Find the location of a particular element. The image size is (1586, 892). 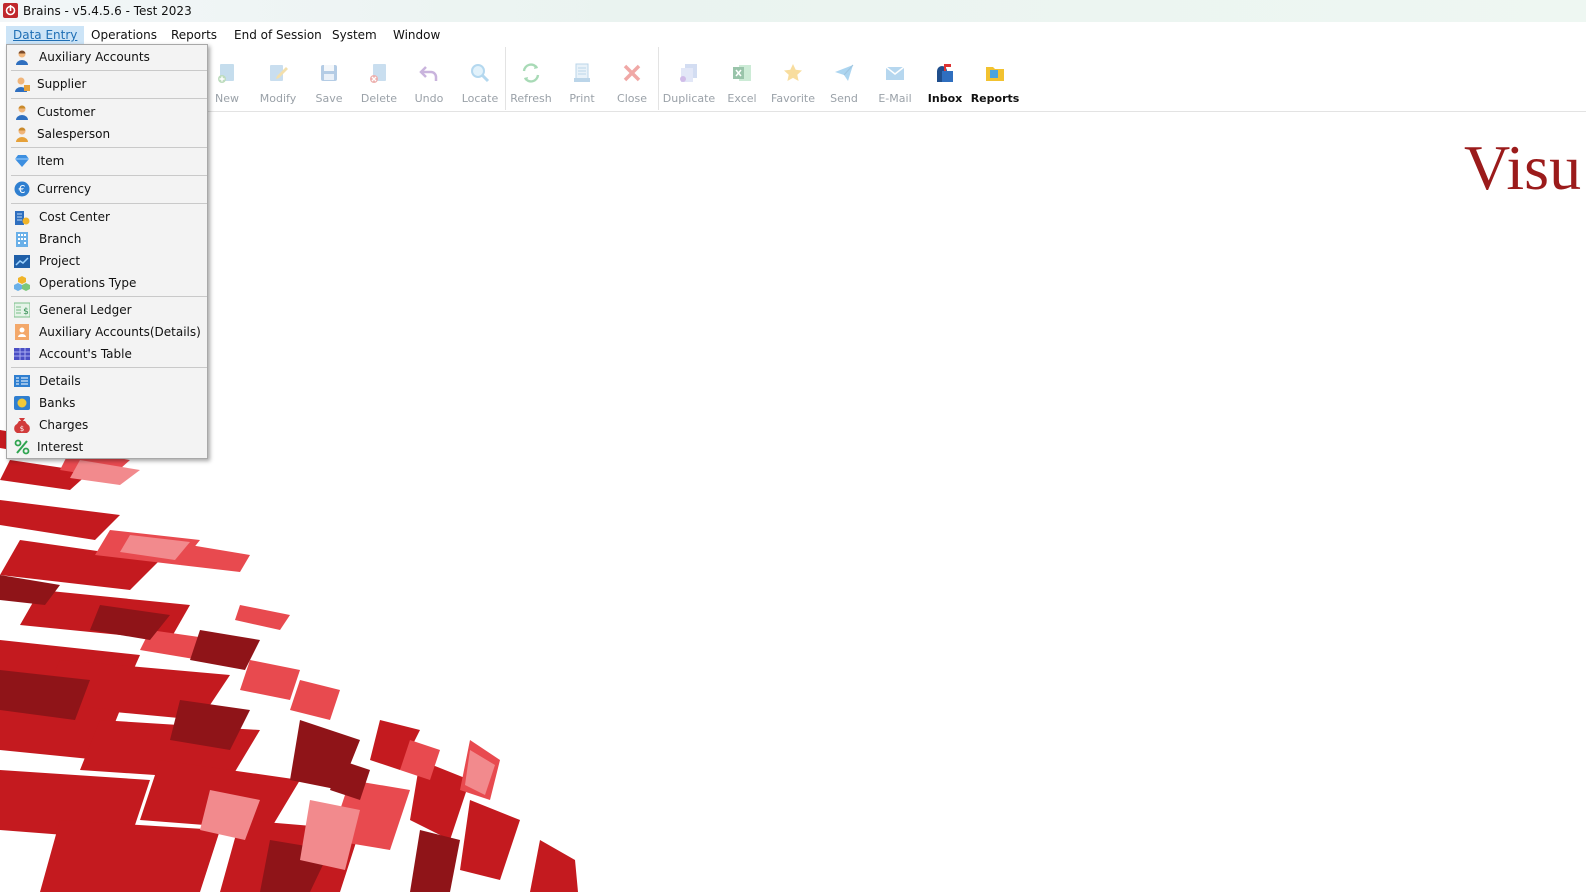

print-icon is located at coordinates (582, 72).